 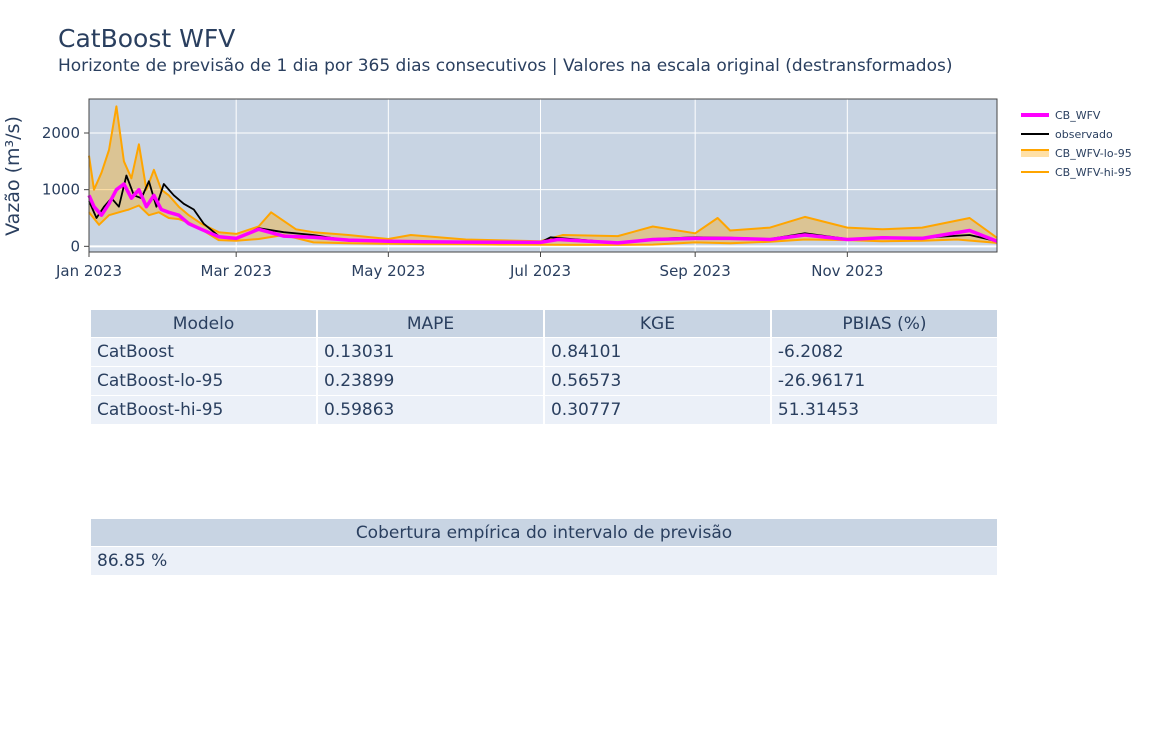 What do you see at coordinates (430, 323) in the screenshot?
I see `col-header-mape: MAPE` at bounding box center [430, 323].